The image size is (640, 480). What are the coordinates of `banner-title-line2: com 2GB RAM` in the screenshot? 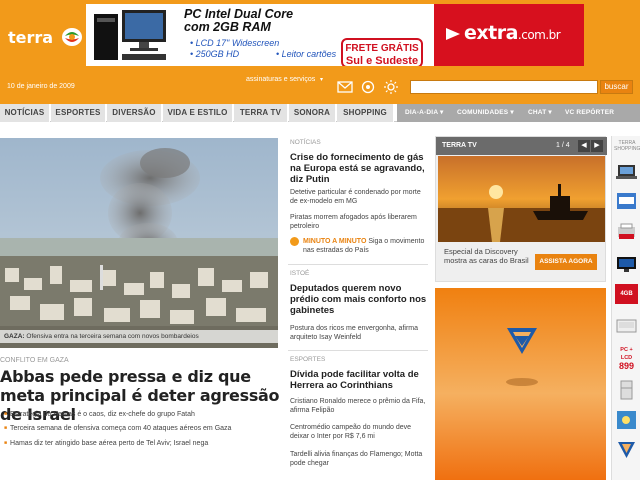 It's located at (227, 27).